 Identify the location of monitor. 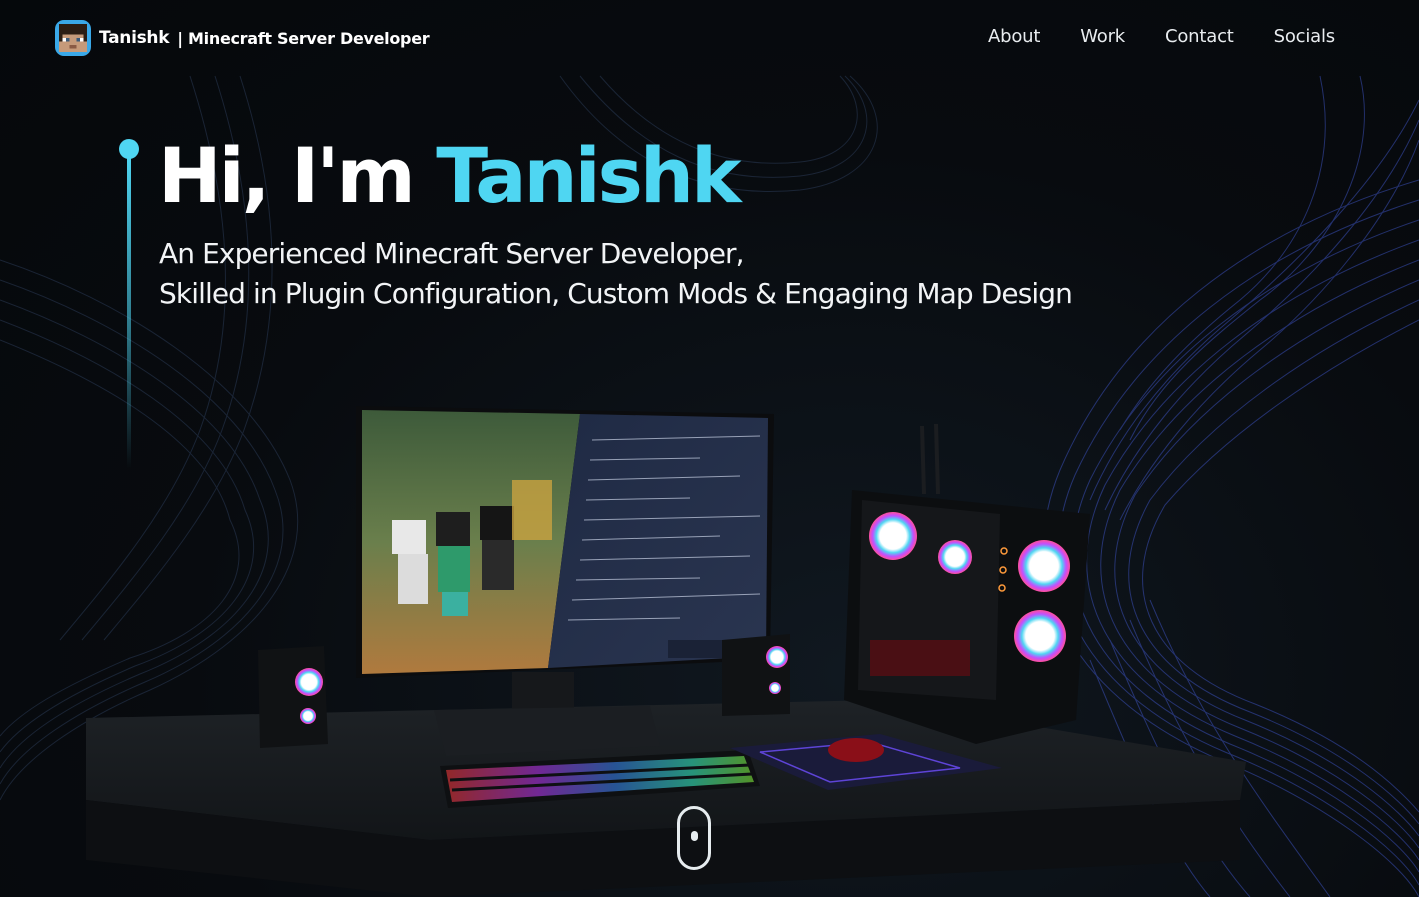
(565, 581).